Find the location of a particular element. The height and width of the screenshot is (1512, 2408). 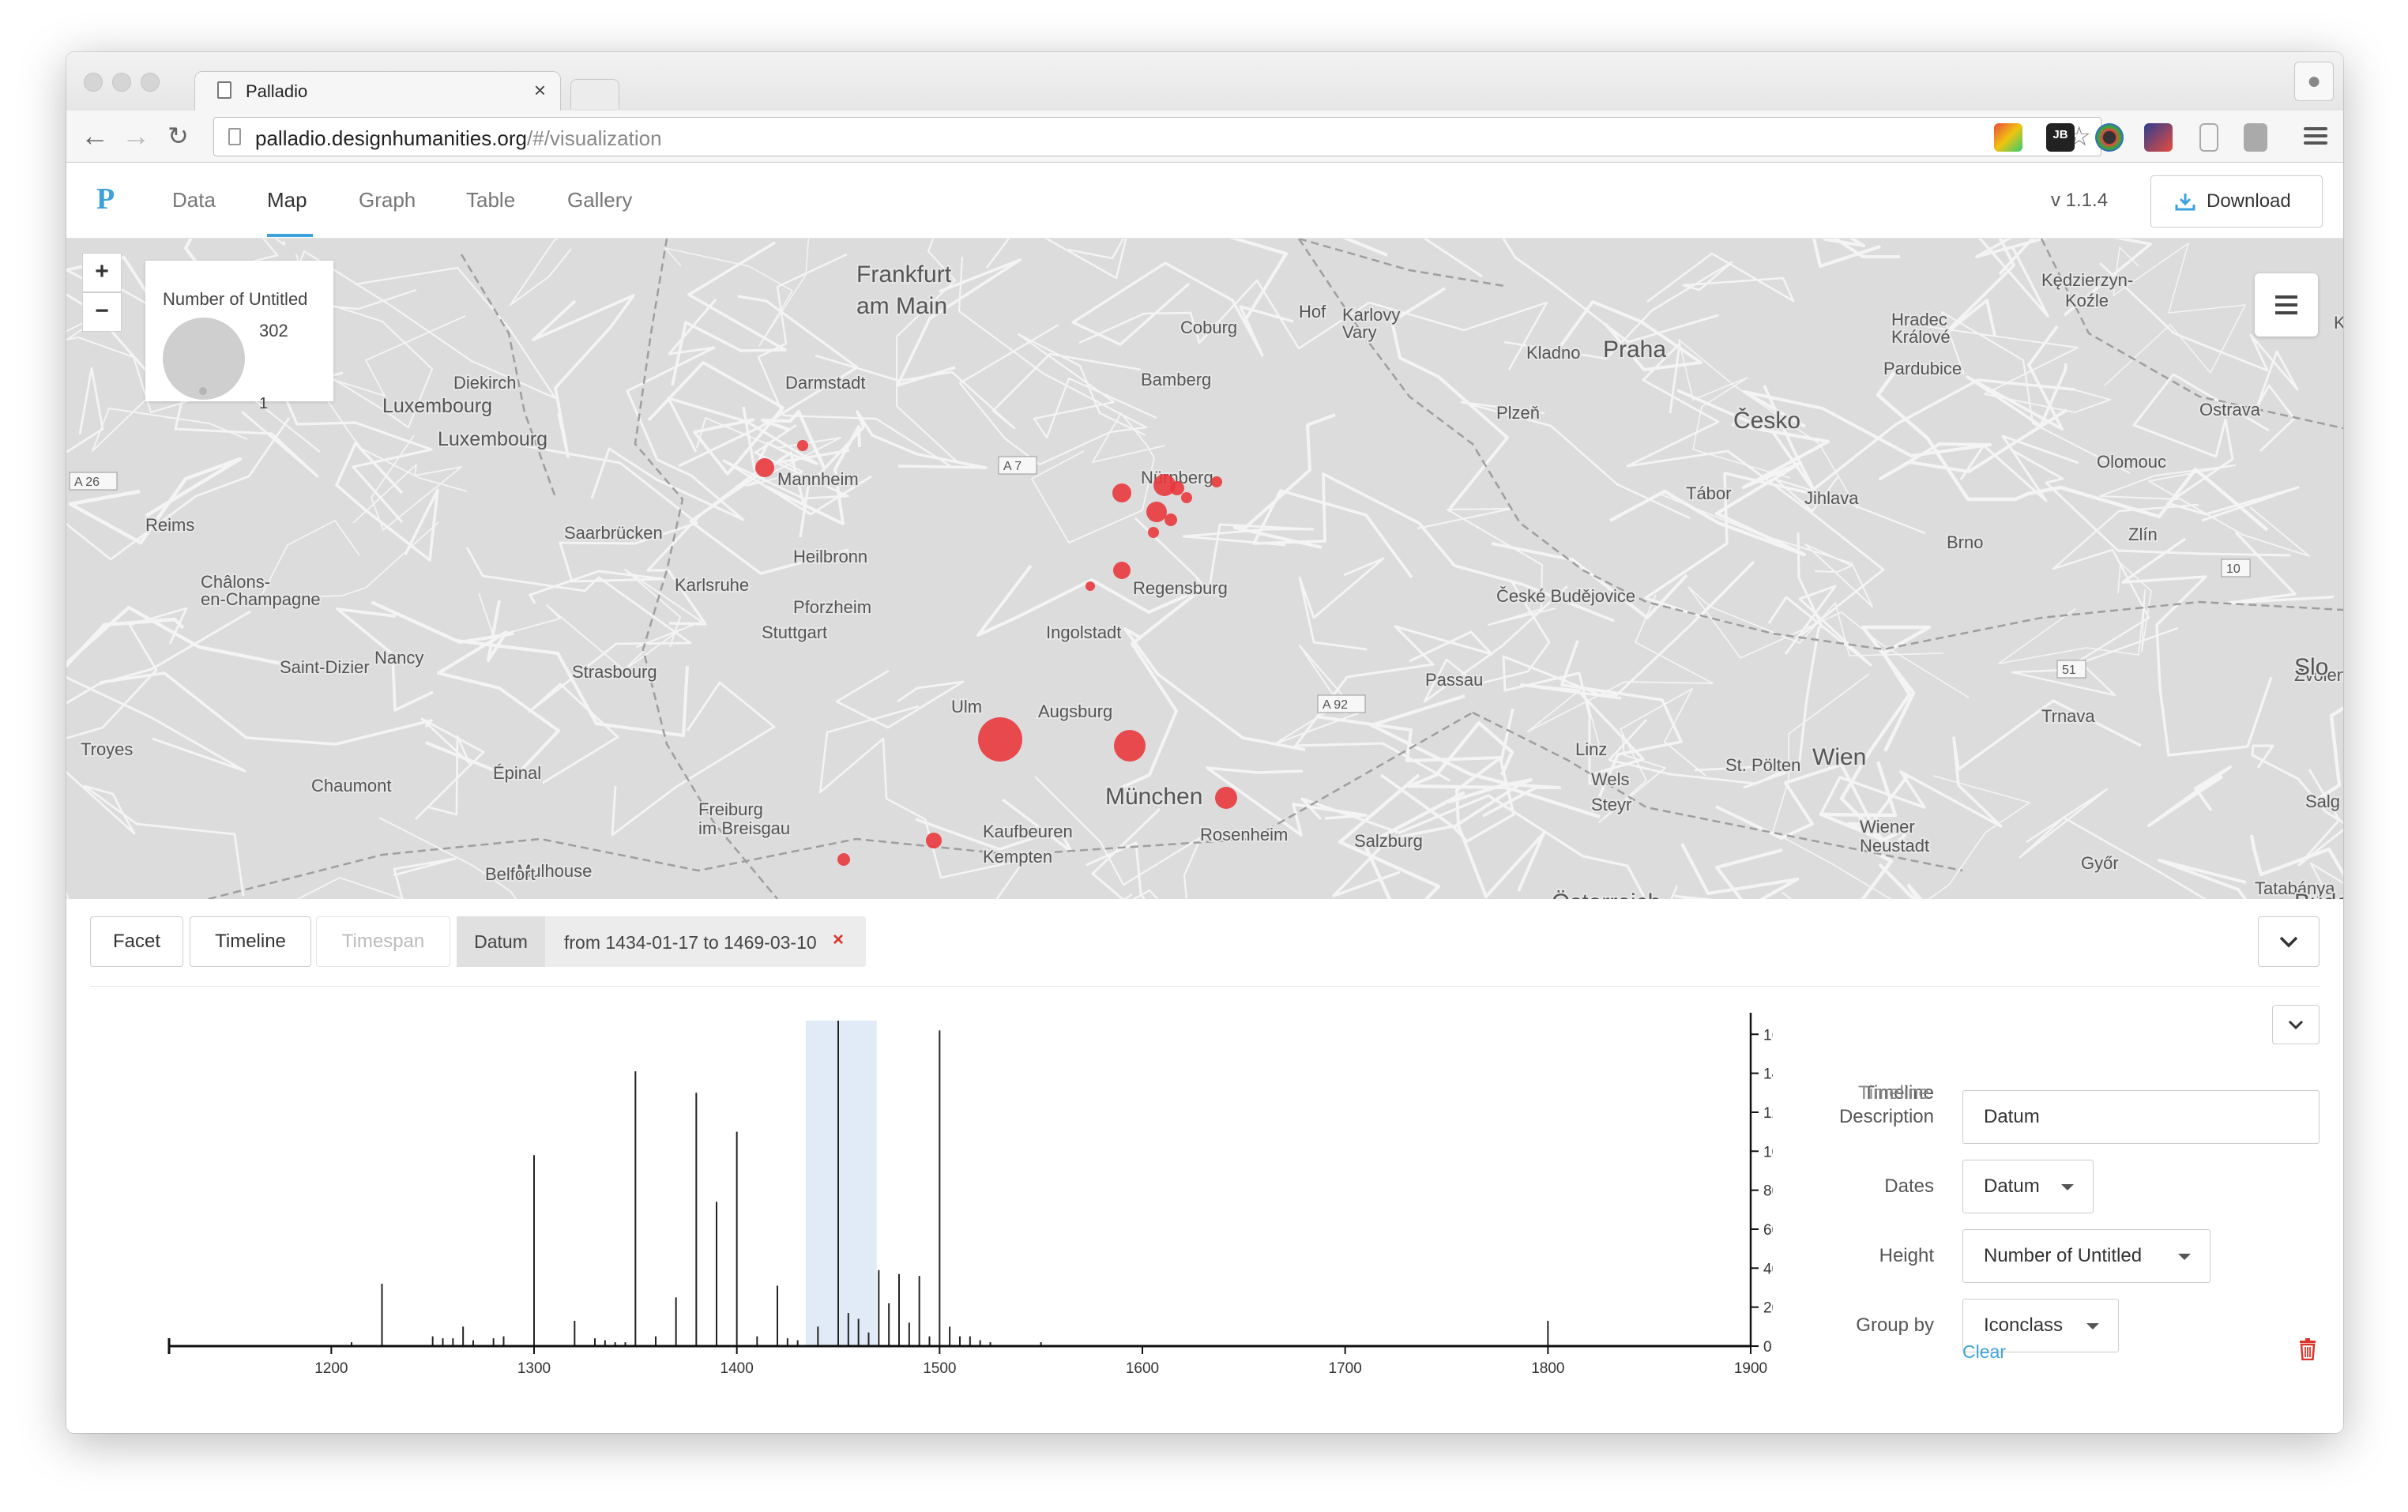

city-label: Linz is located at coordinates (1591, 749).